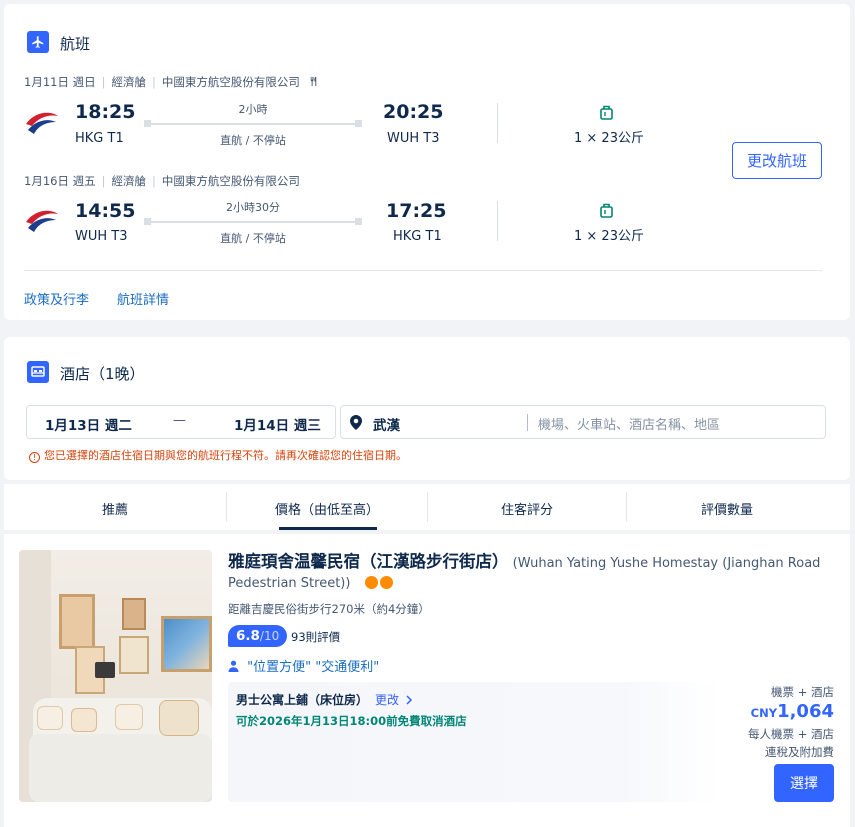 This screenshot has height=827, width=855. What do you see at coordinates (356, 424) in the screenshot?
I see `location-pin-icon` at bounding box center [356, 424].